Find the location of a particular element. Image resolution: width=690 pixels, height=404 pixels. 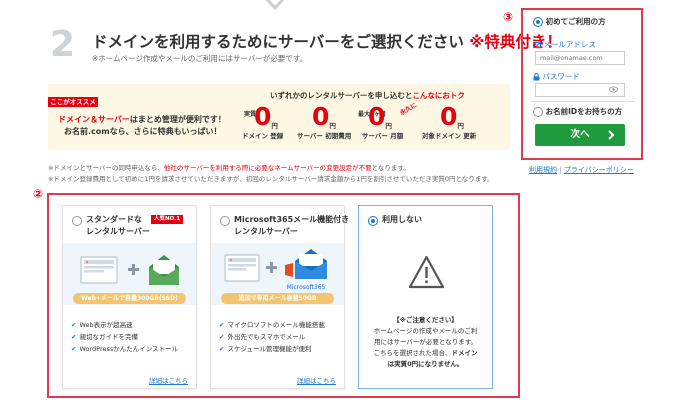

terms-link: 利用規約 is located at coordinates (543, 170).